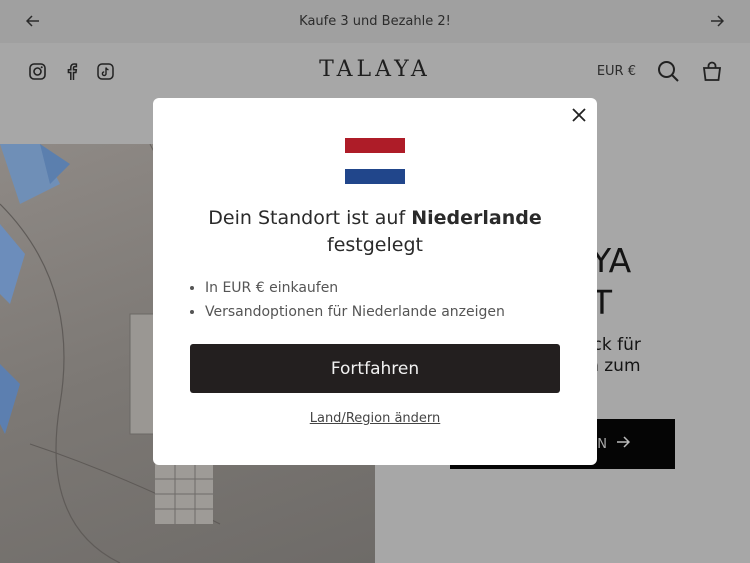 The height and width of the screenshot is (563, 750). I want to click on netherlands-flag-icon, so click(375, 161).